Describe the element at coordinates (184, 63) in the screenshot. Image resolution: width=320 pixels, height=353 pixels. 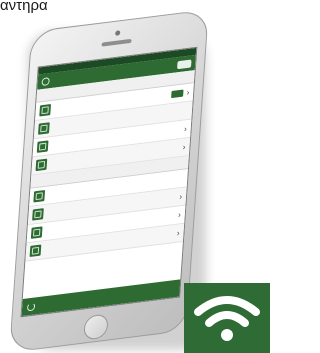
I see `brand-logo` at that location.